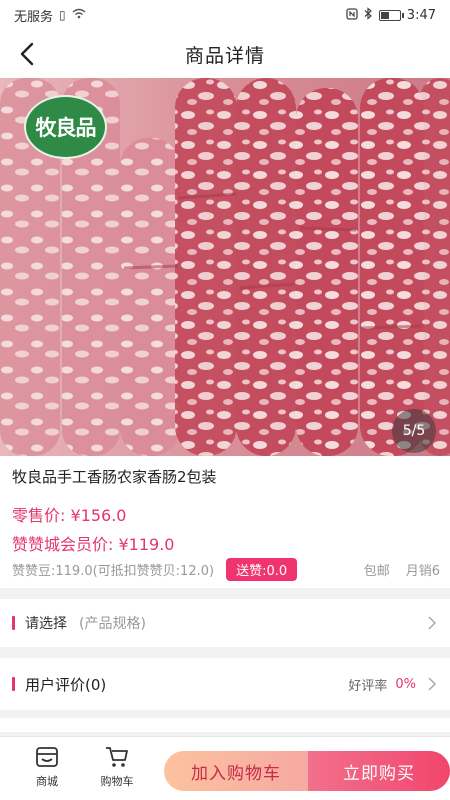 The image size is (450, 800). Describe the element at coordinates (47, 781) in the screenshot. I see `mall-tab-label: 商城` at that location.